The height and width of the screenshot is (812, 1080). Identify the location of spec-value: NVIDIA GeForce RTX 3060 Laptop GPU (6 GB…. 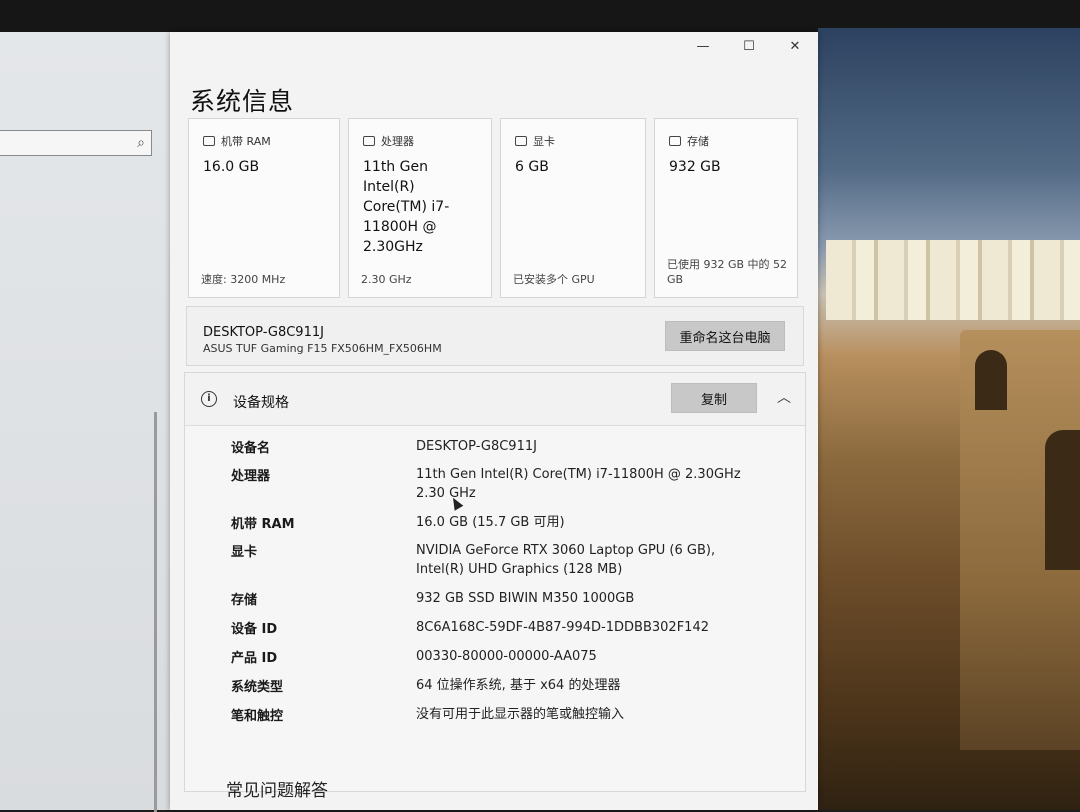
(566, 560).